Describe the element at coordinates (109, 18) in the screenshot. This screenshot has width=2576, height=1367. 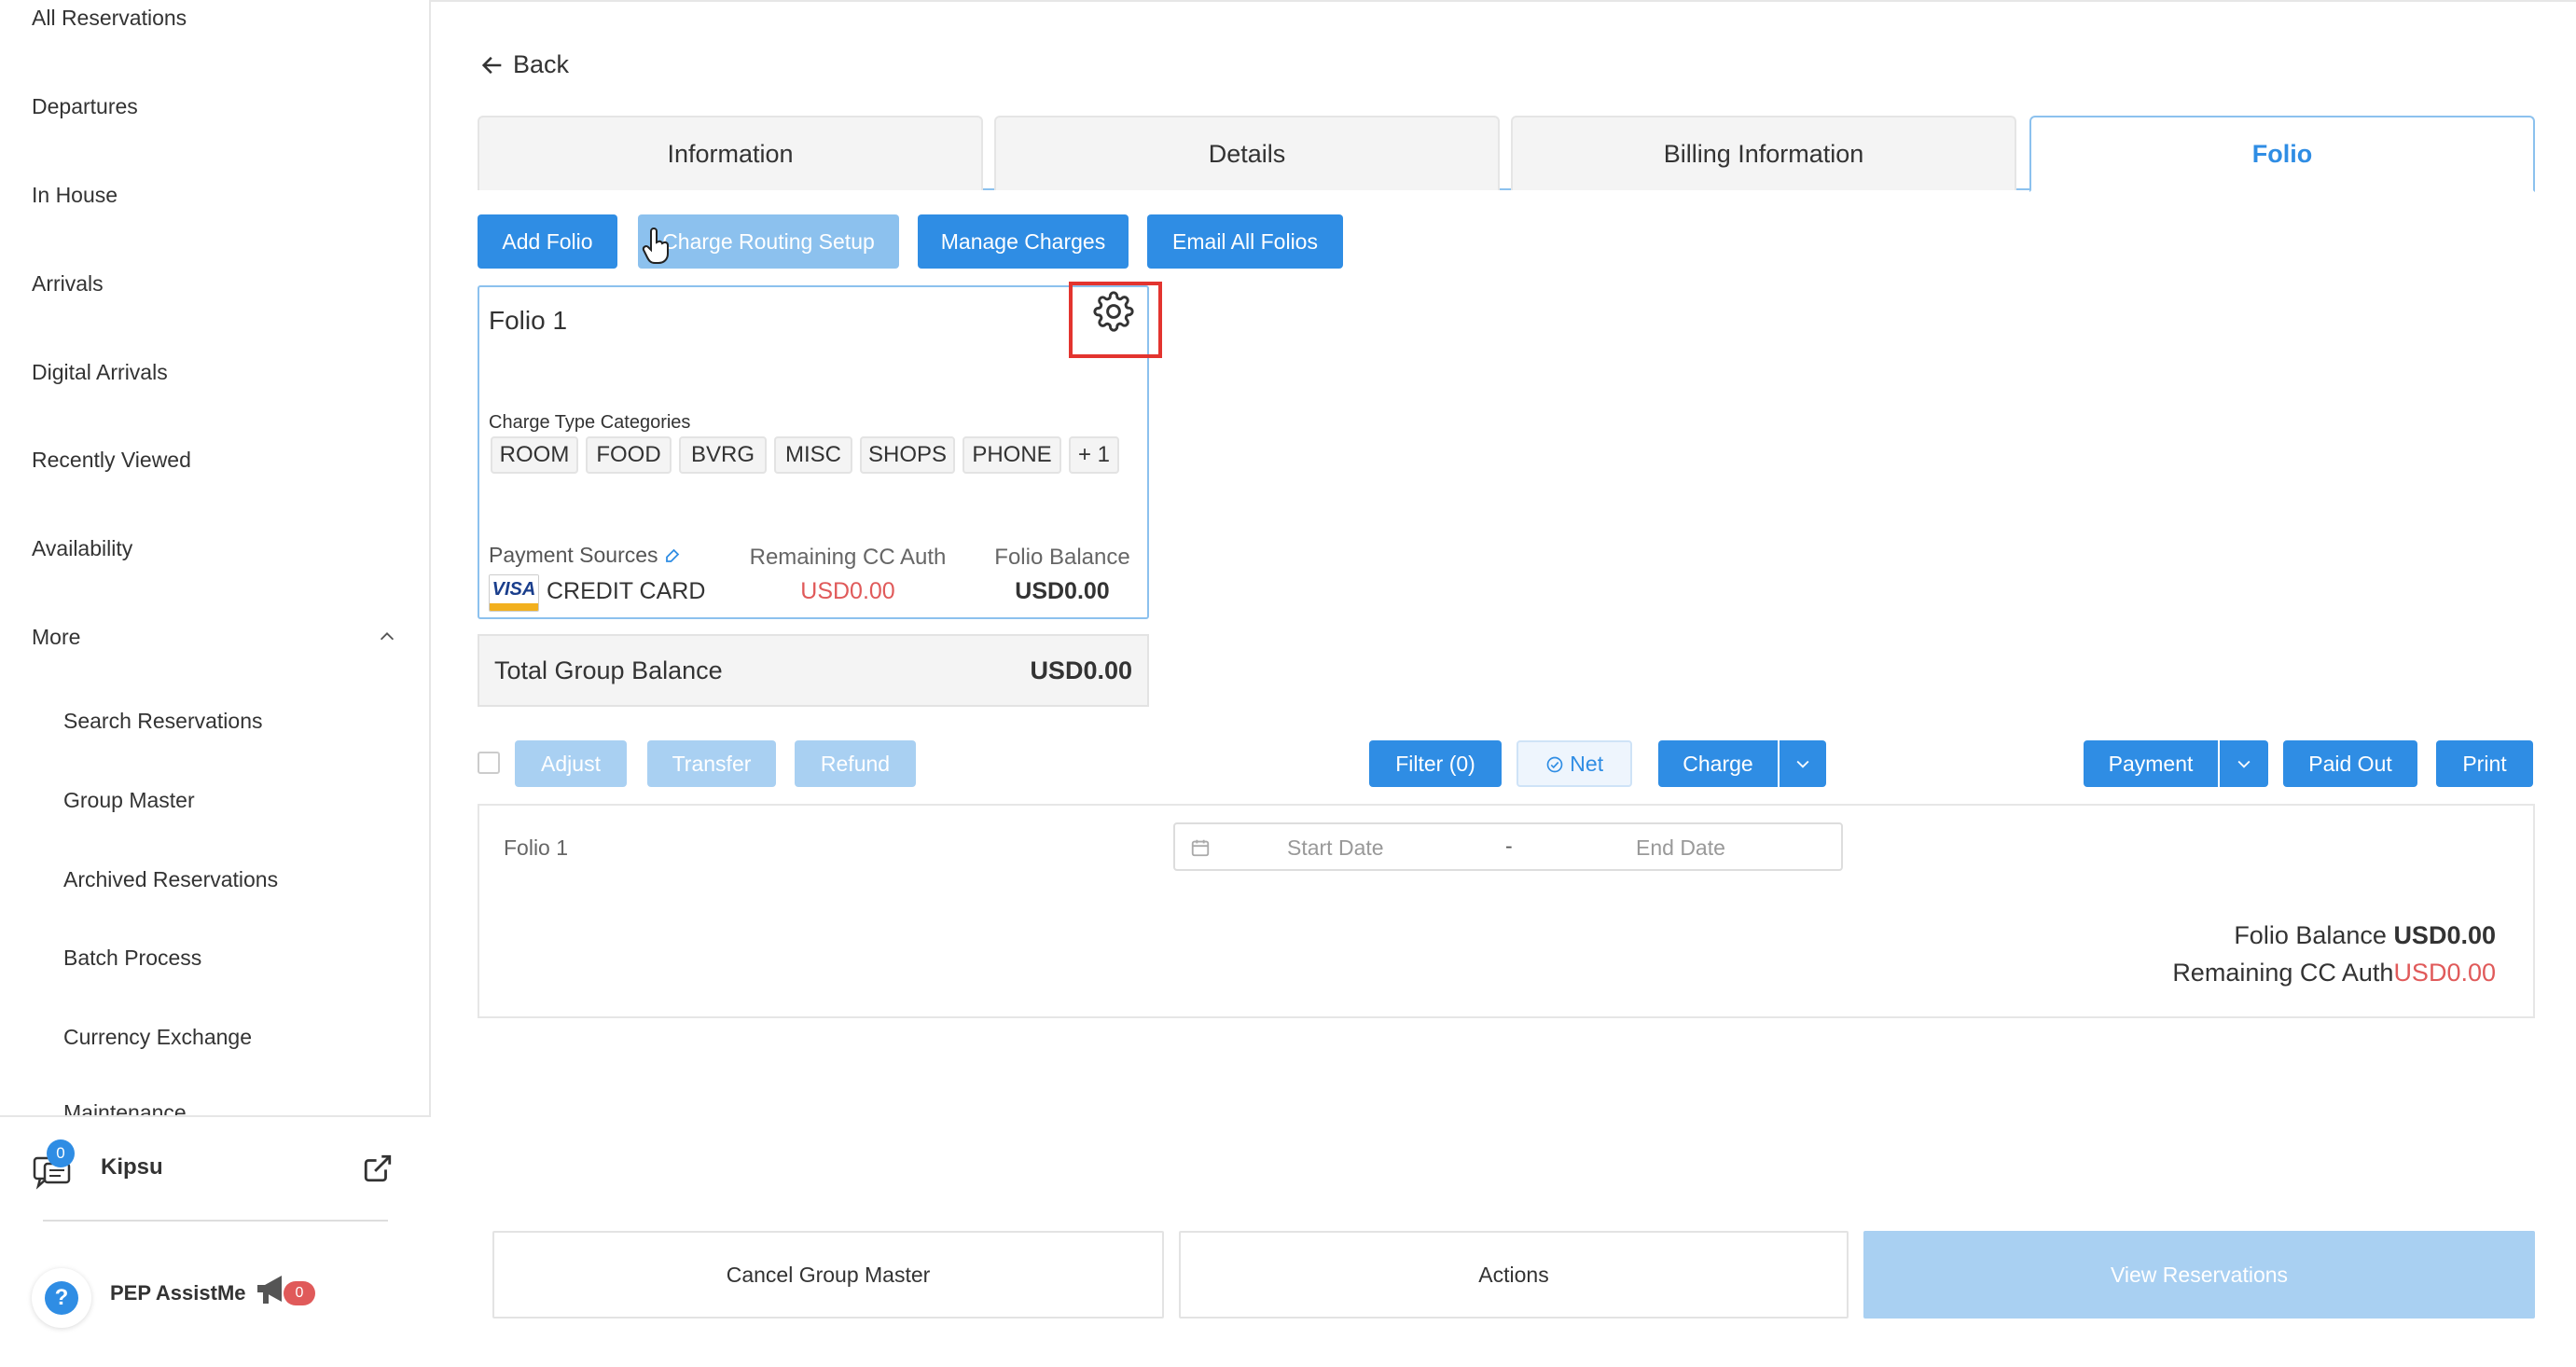
I see `sidebar-item-all-reservations: All Reservations` at that location.